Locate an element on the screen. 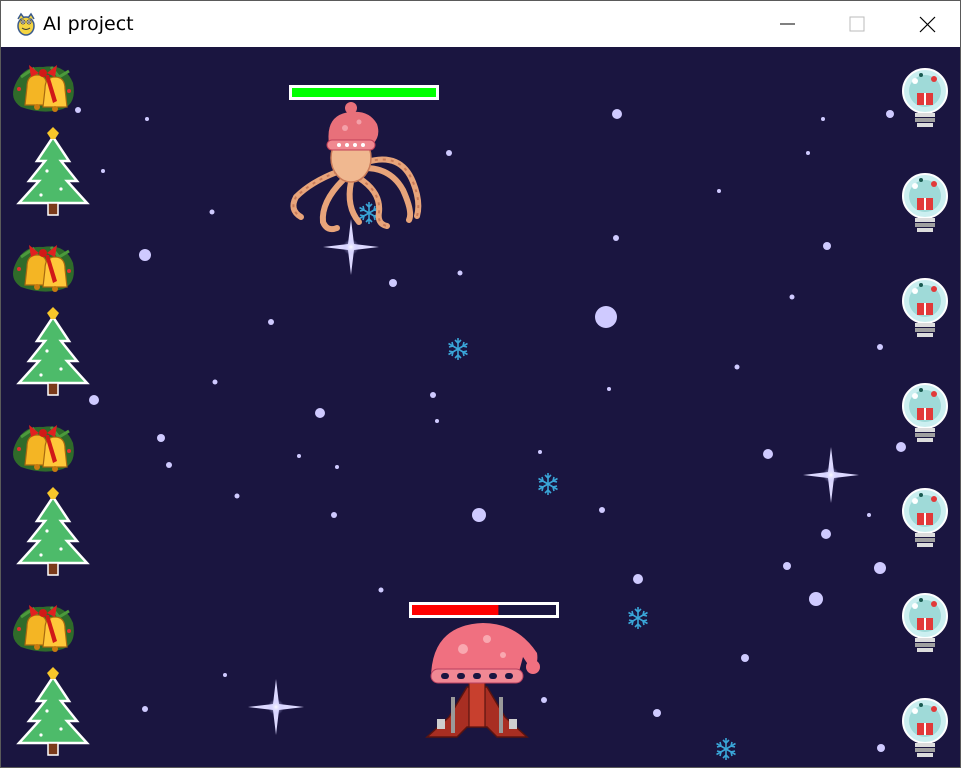 This screenshot has height=768, width=961. title-bar: AI project is located at coordinates (480, 24).